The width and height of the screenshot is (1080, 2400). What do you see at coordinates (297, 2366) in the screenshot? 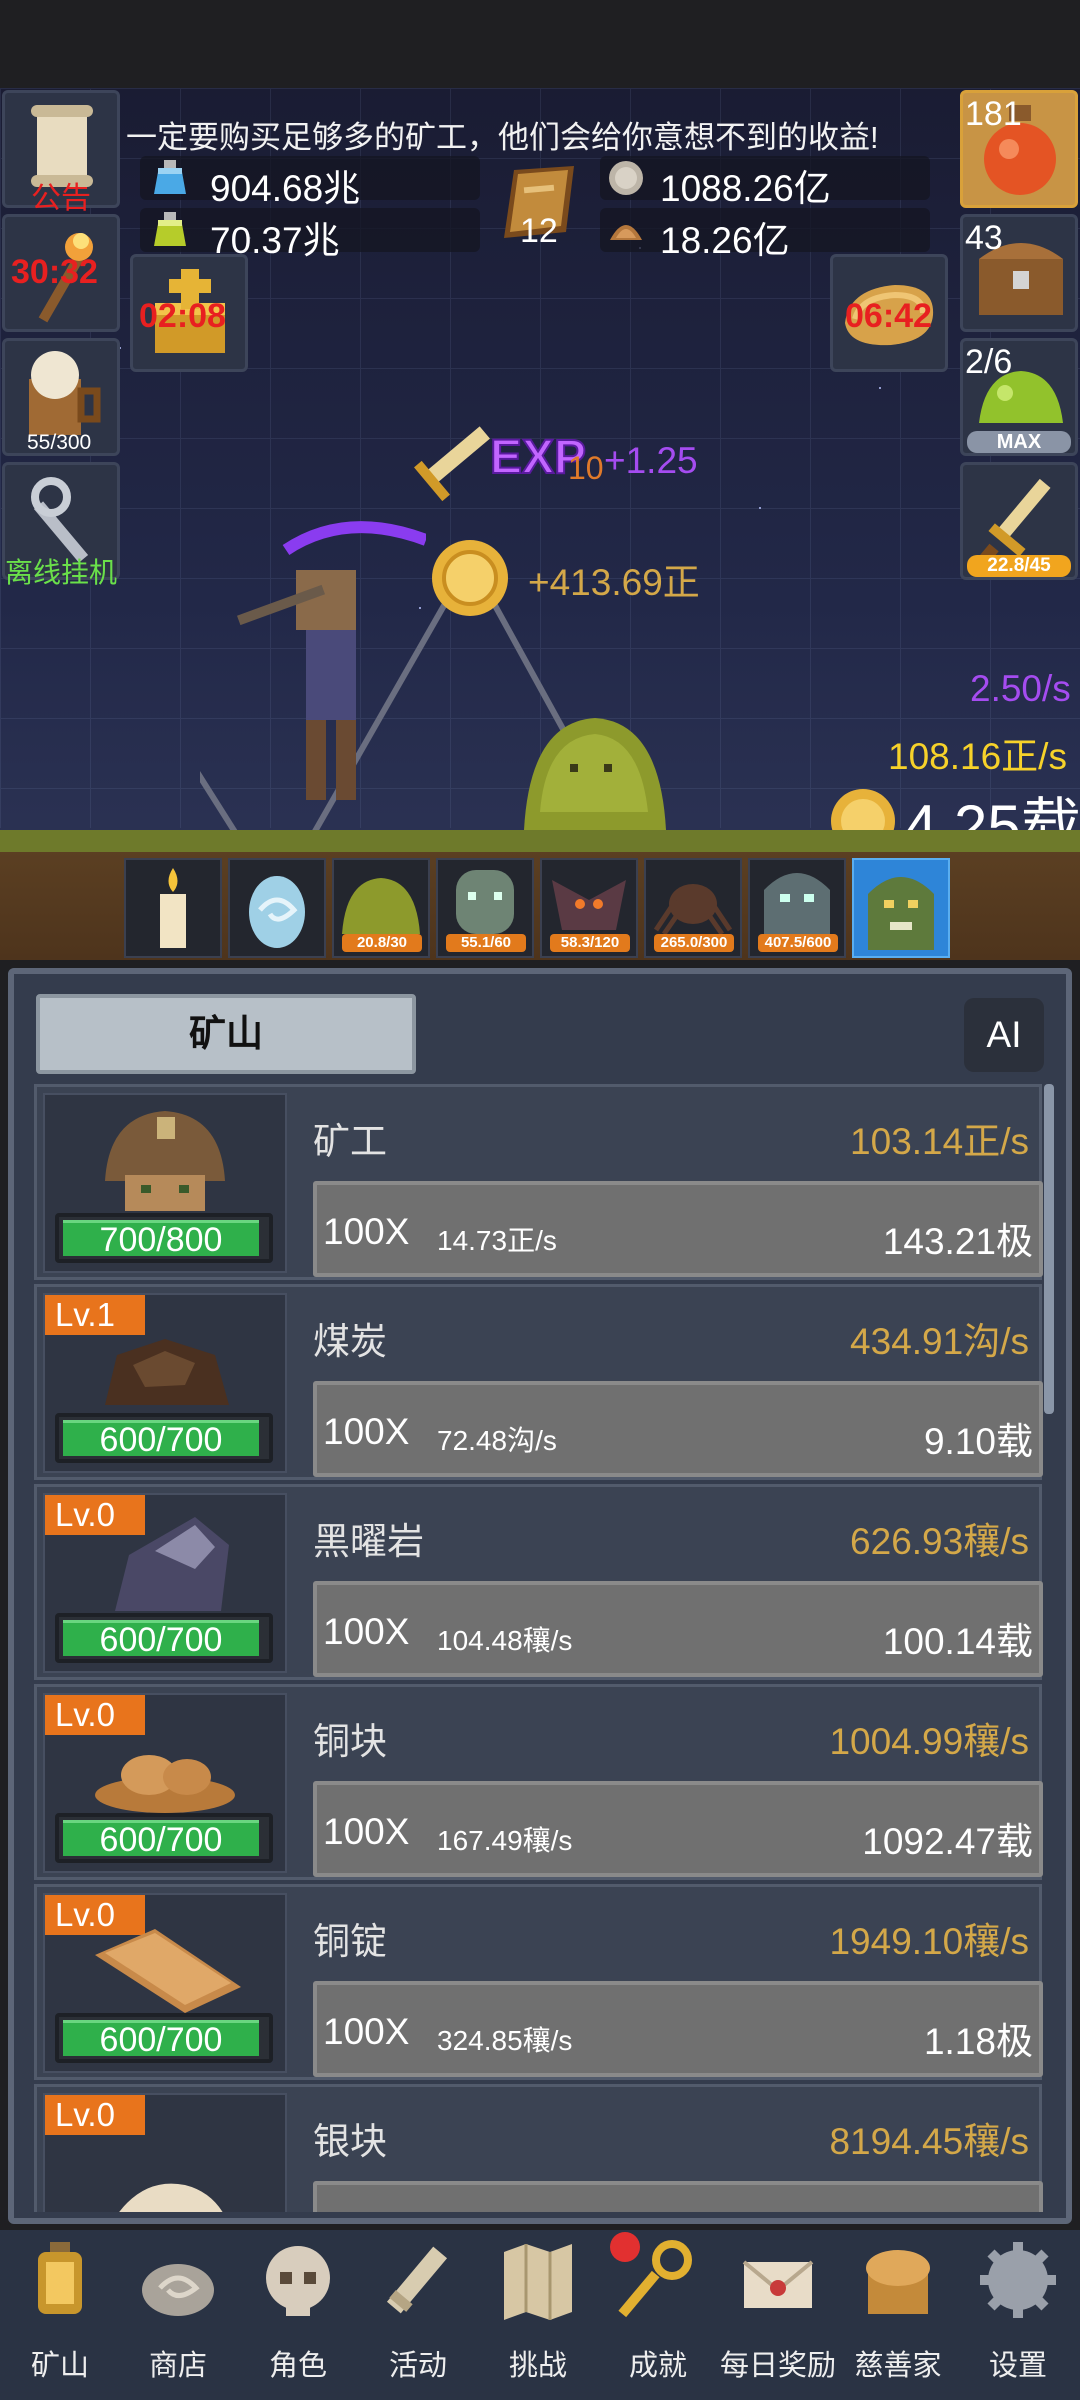
I see `nav-label: 角色` at bounding box center [297, 2366].